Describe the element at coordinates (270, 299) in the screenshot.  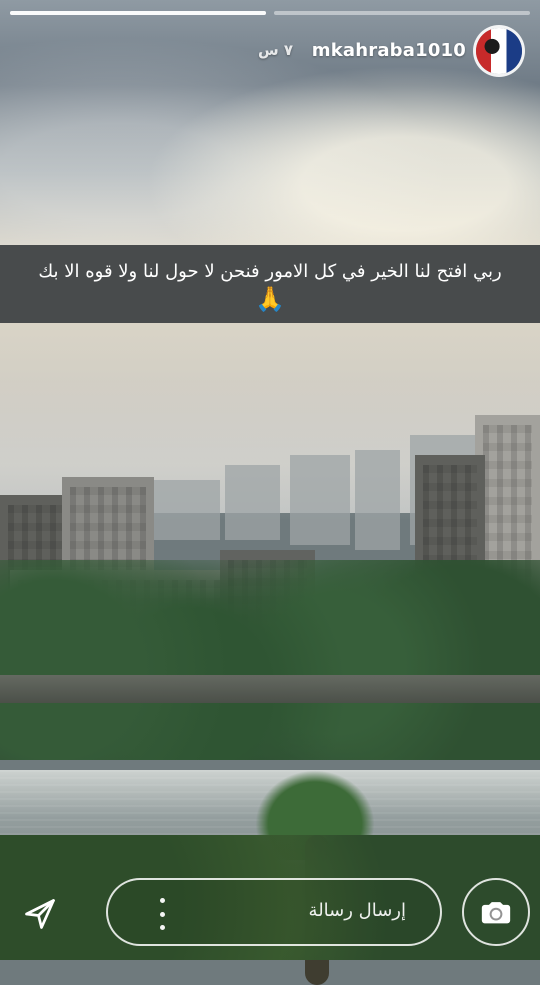
I see `praying-hands-emoji: 🙏` at that location.